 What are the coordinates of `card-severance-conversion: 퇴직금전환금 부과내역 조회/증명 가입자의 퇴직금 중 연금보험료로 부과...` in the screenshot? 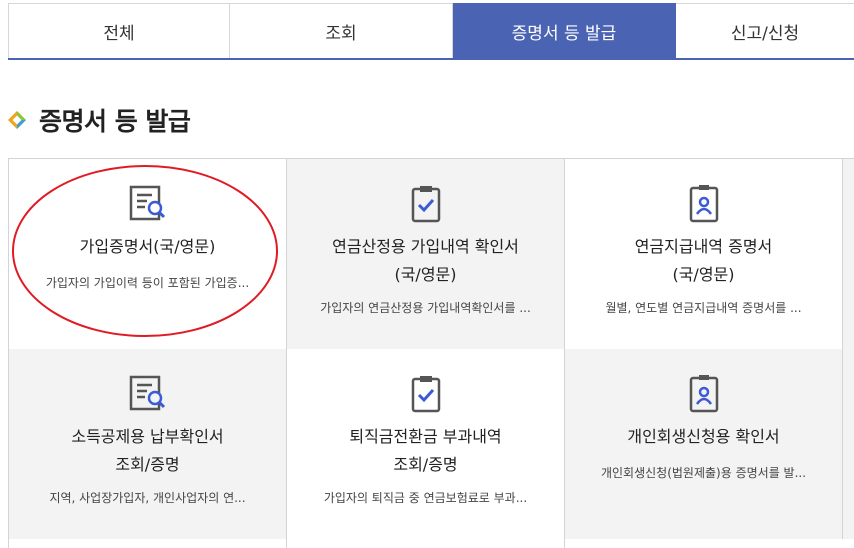 It's located at (425, 444).